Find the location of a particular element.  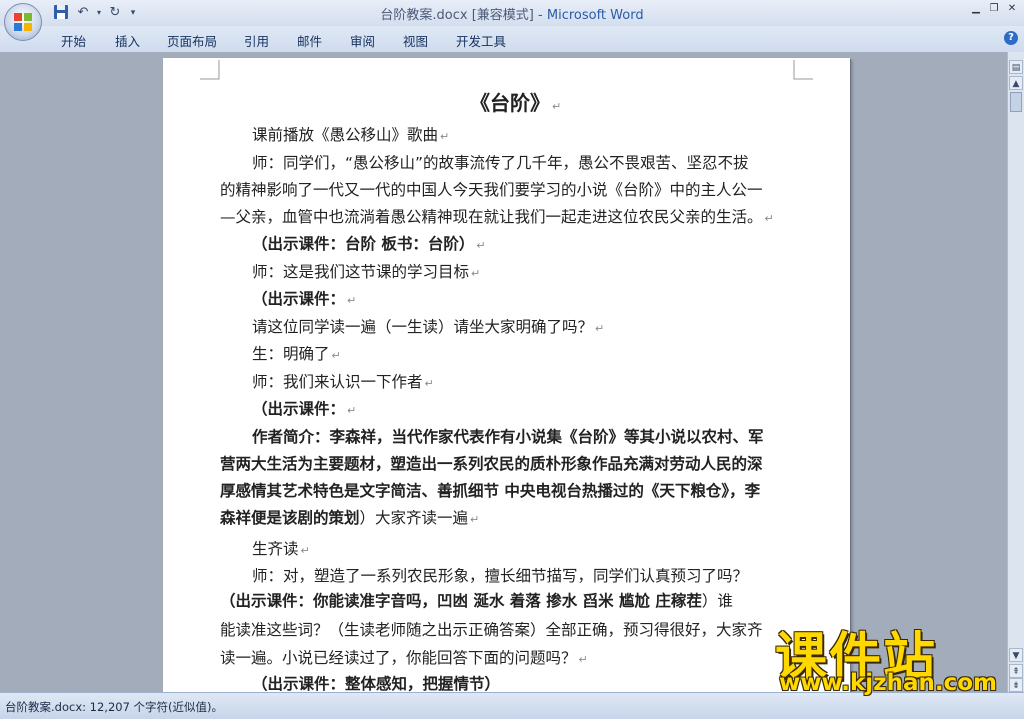

line-text: —父亲，血管中也流淌着愚公精神现在就让我们一起走进这位农民父亲的生活。 is located at coordinates (491, 217).